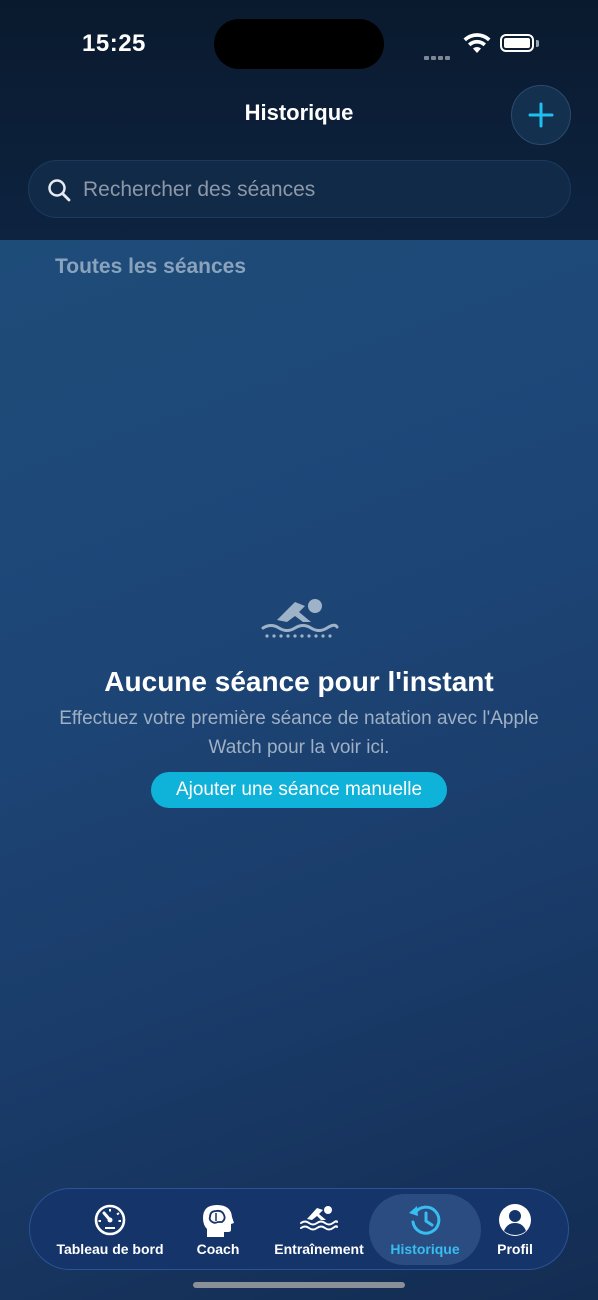 The height and width of the screenshot is (1300, 598). I want to click on cellular-signal-icon, so click(438, 56).